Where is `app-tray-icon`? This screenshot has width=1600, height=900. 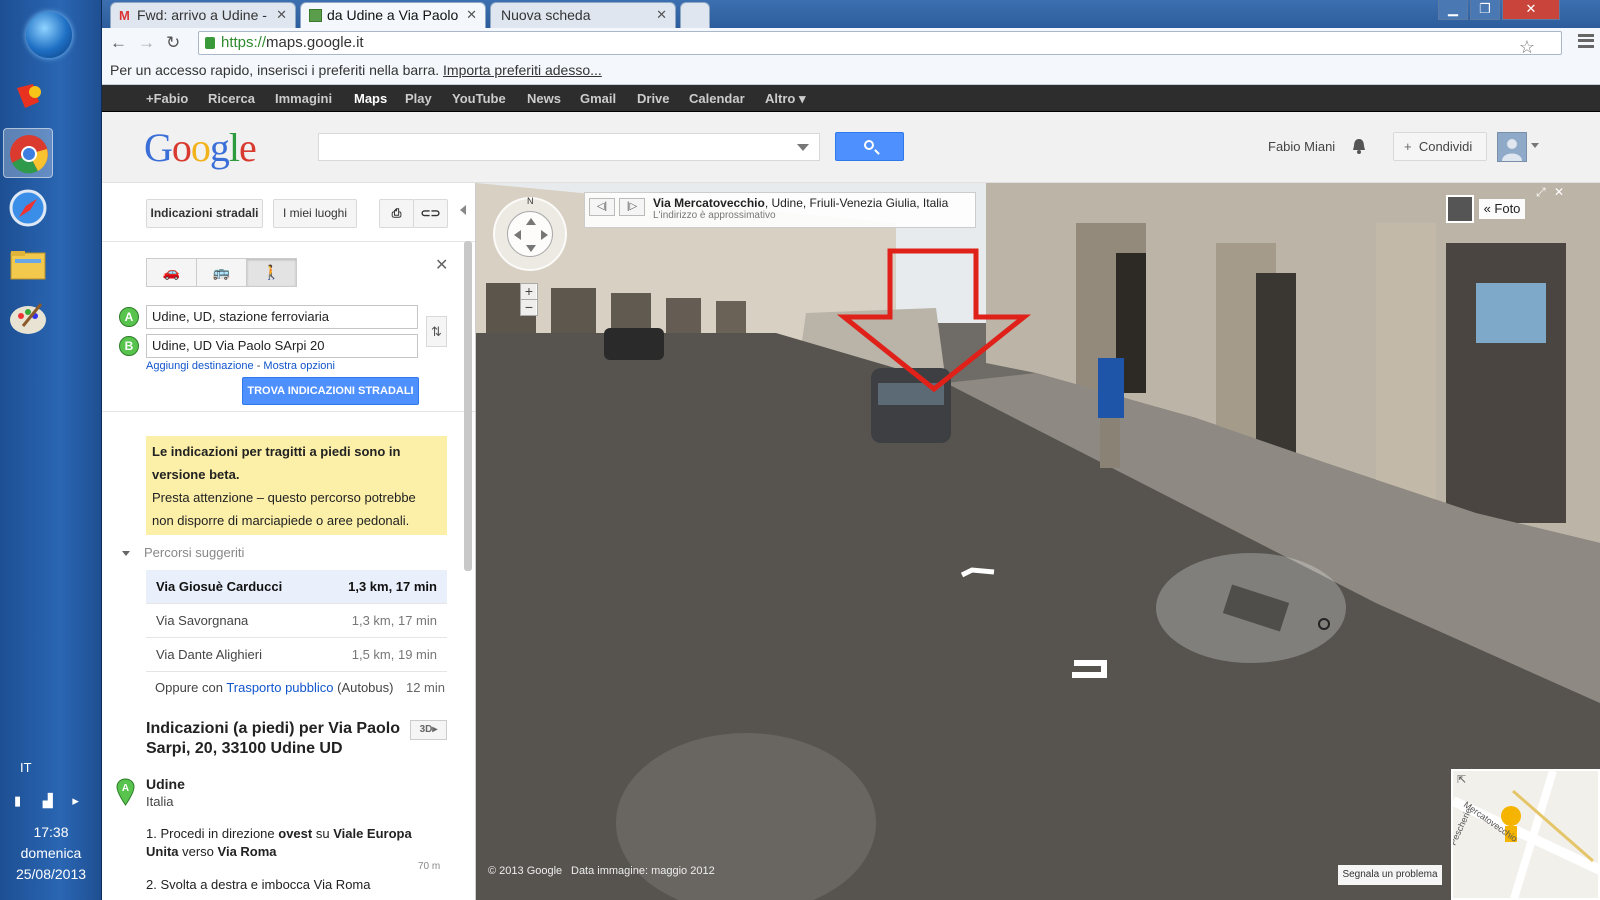 app-tray-icon is located at coordinates (28, 97).